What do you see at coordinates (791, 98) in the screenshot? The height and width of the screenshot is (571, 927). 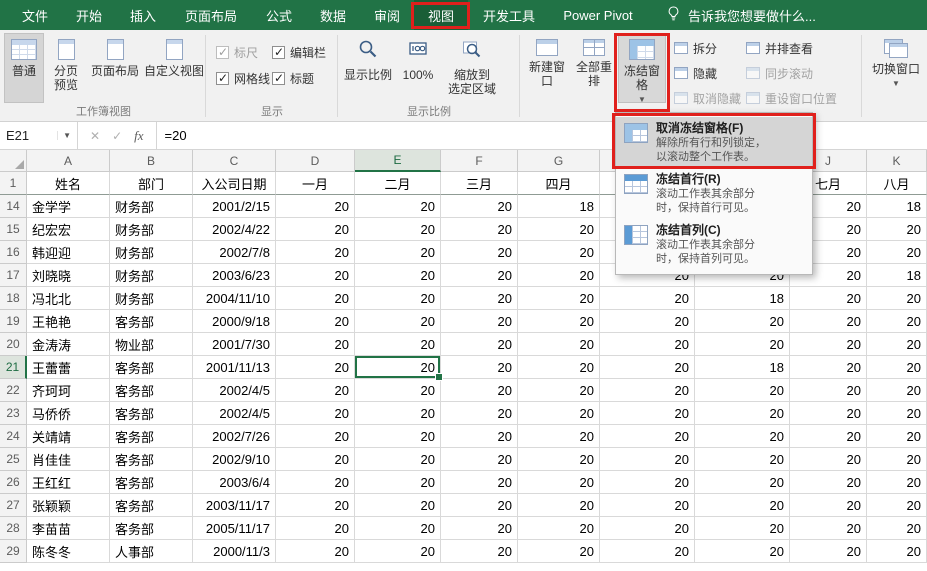 I see `reset-window-position-button: 重设窗口位置` at bounding box center [791, 98].